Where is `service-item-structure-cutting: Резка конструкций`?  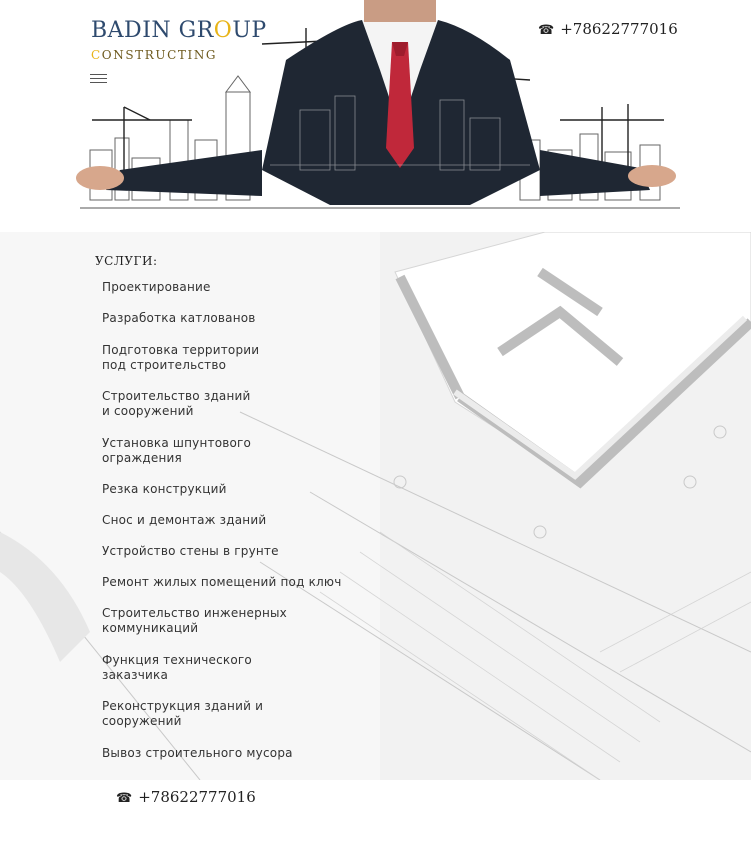 service-item-structure-cutting: Резка конструкций is located at coordinates (164, 489).